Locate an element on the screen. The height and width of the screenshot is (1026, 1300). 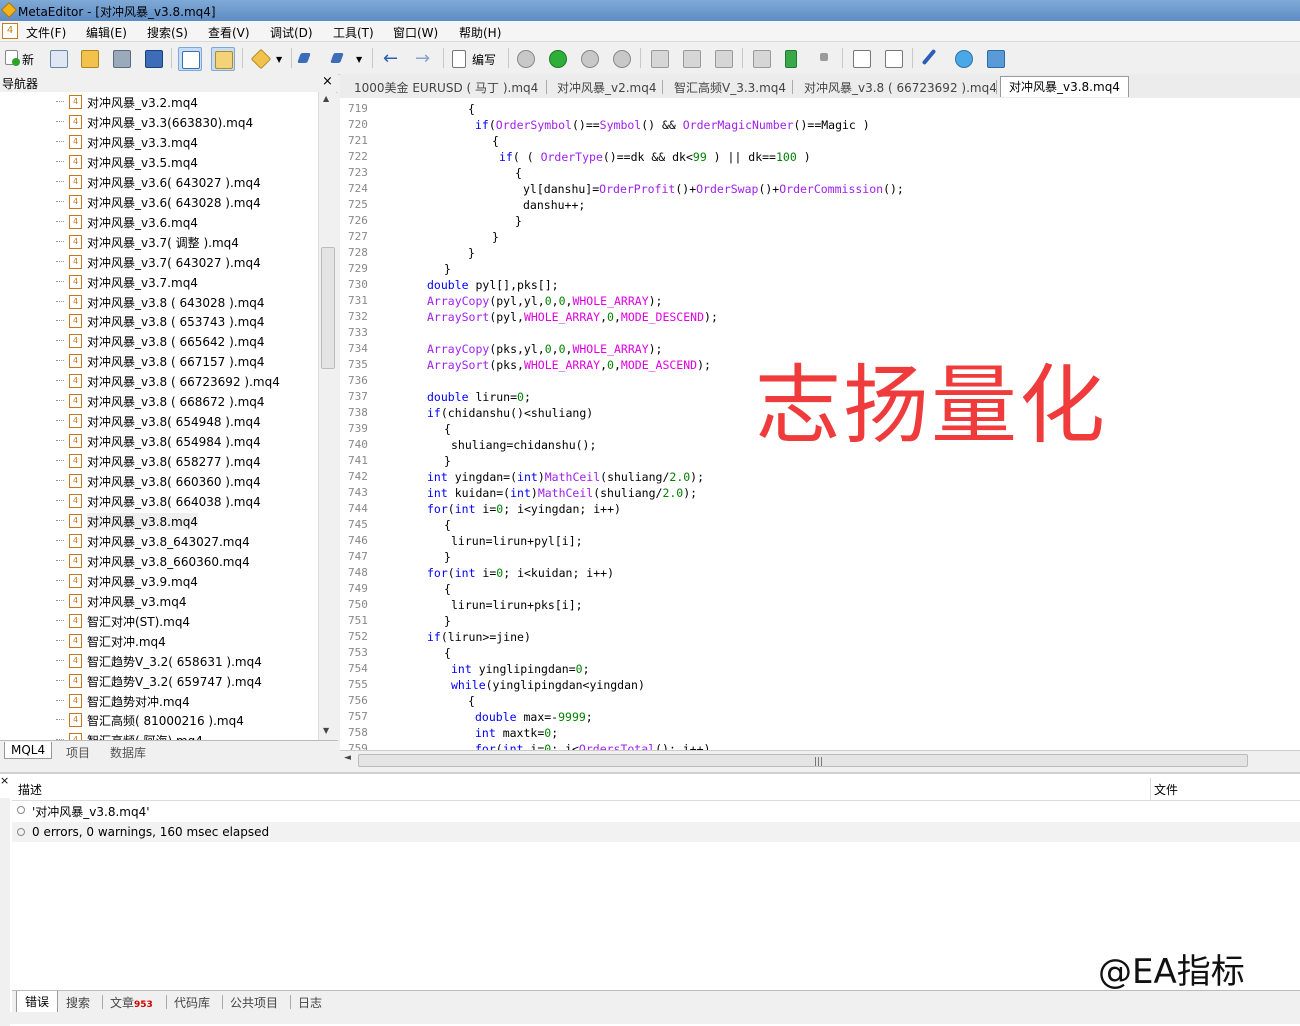
editor-tab: 对冲风暴_v2.mq4 is located at coordinates (607, 87).